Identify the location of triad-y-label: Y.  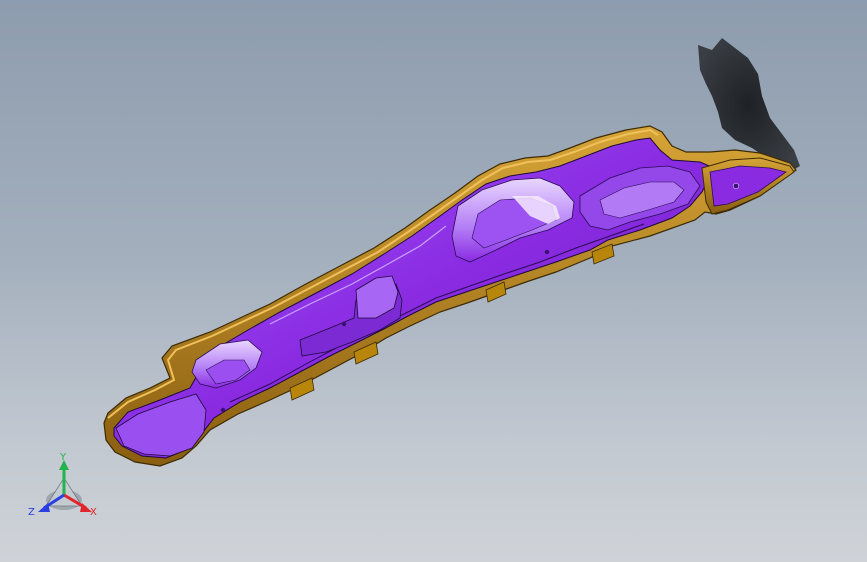
(63, 457).